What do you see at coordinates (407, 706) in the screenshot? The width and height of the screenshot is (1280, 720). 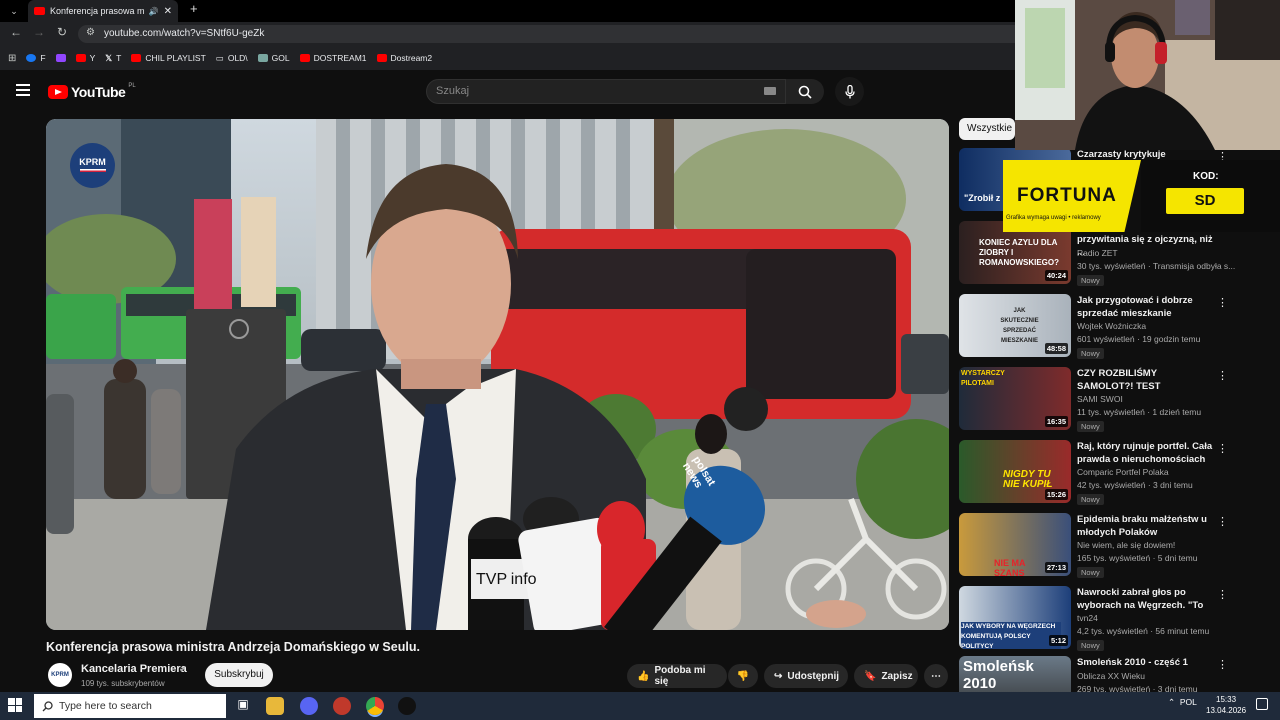 I see `location-app-icon` at bounding box center [407, 706].